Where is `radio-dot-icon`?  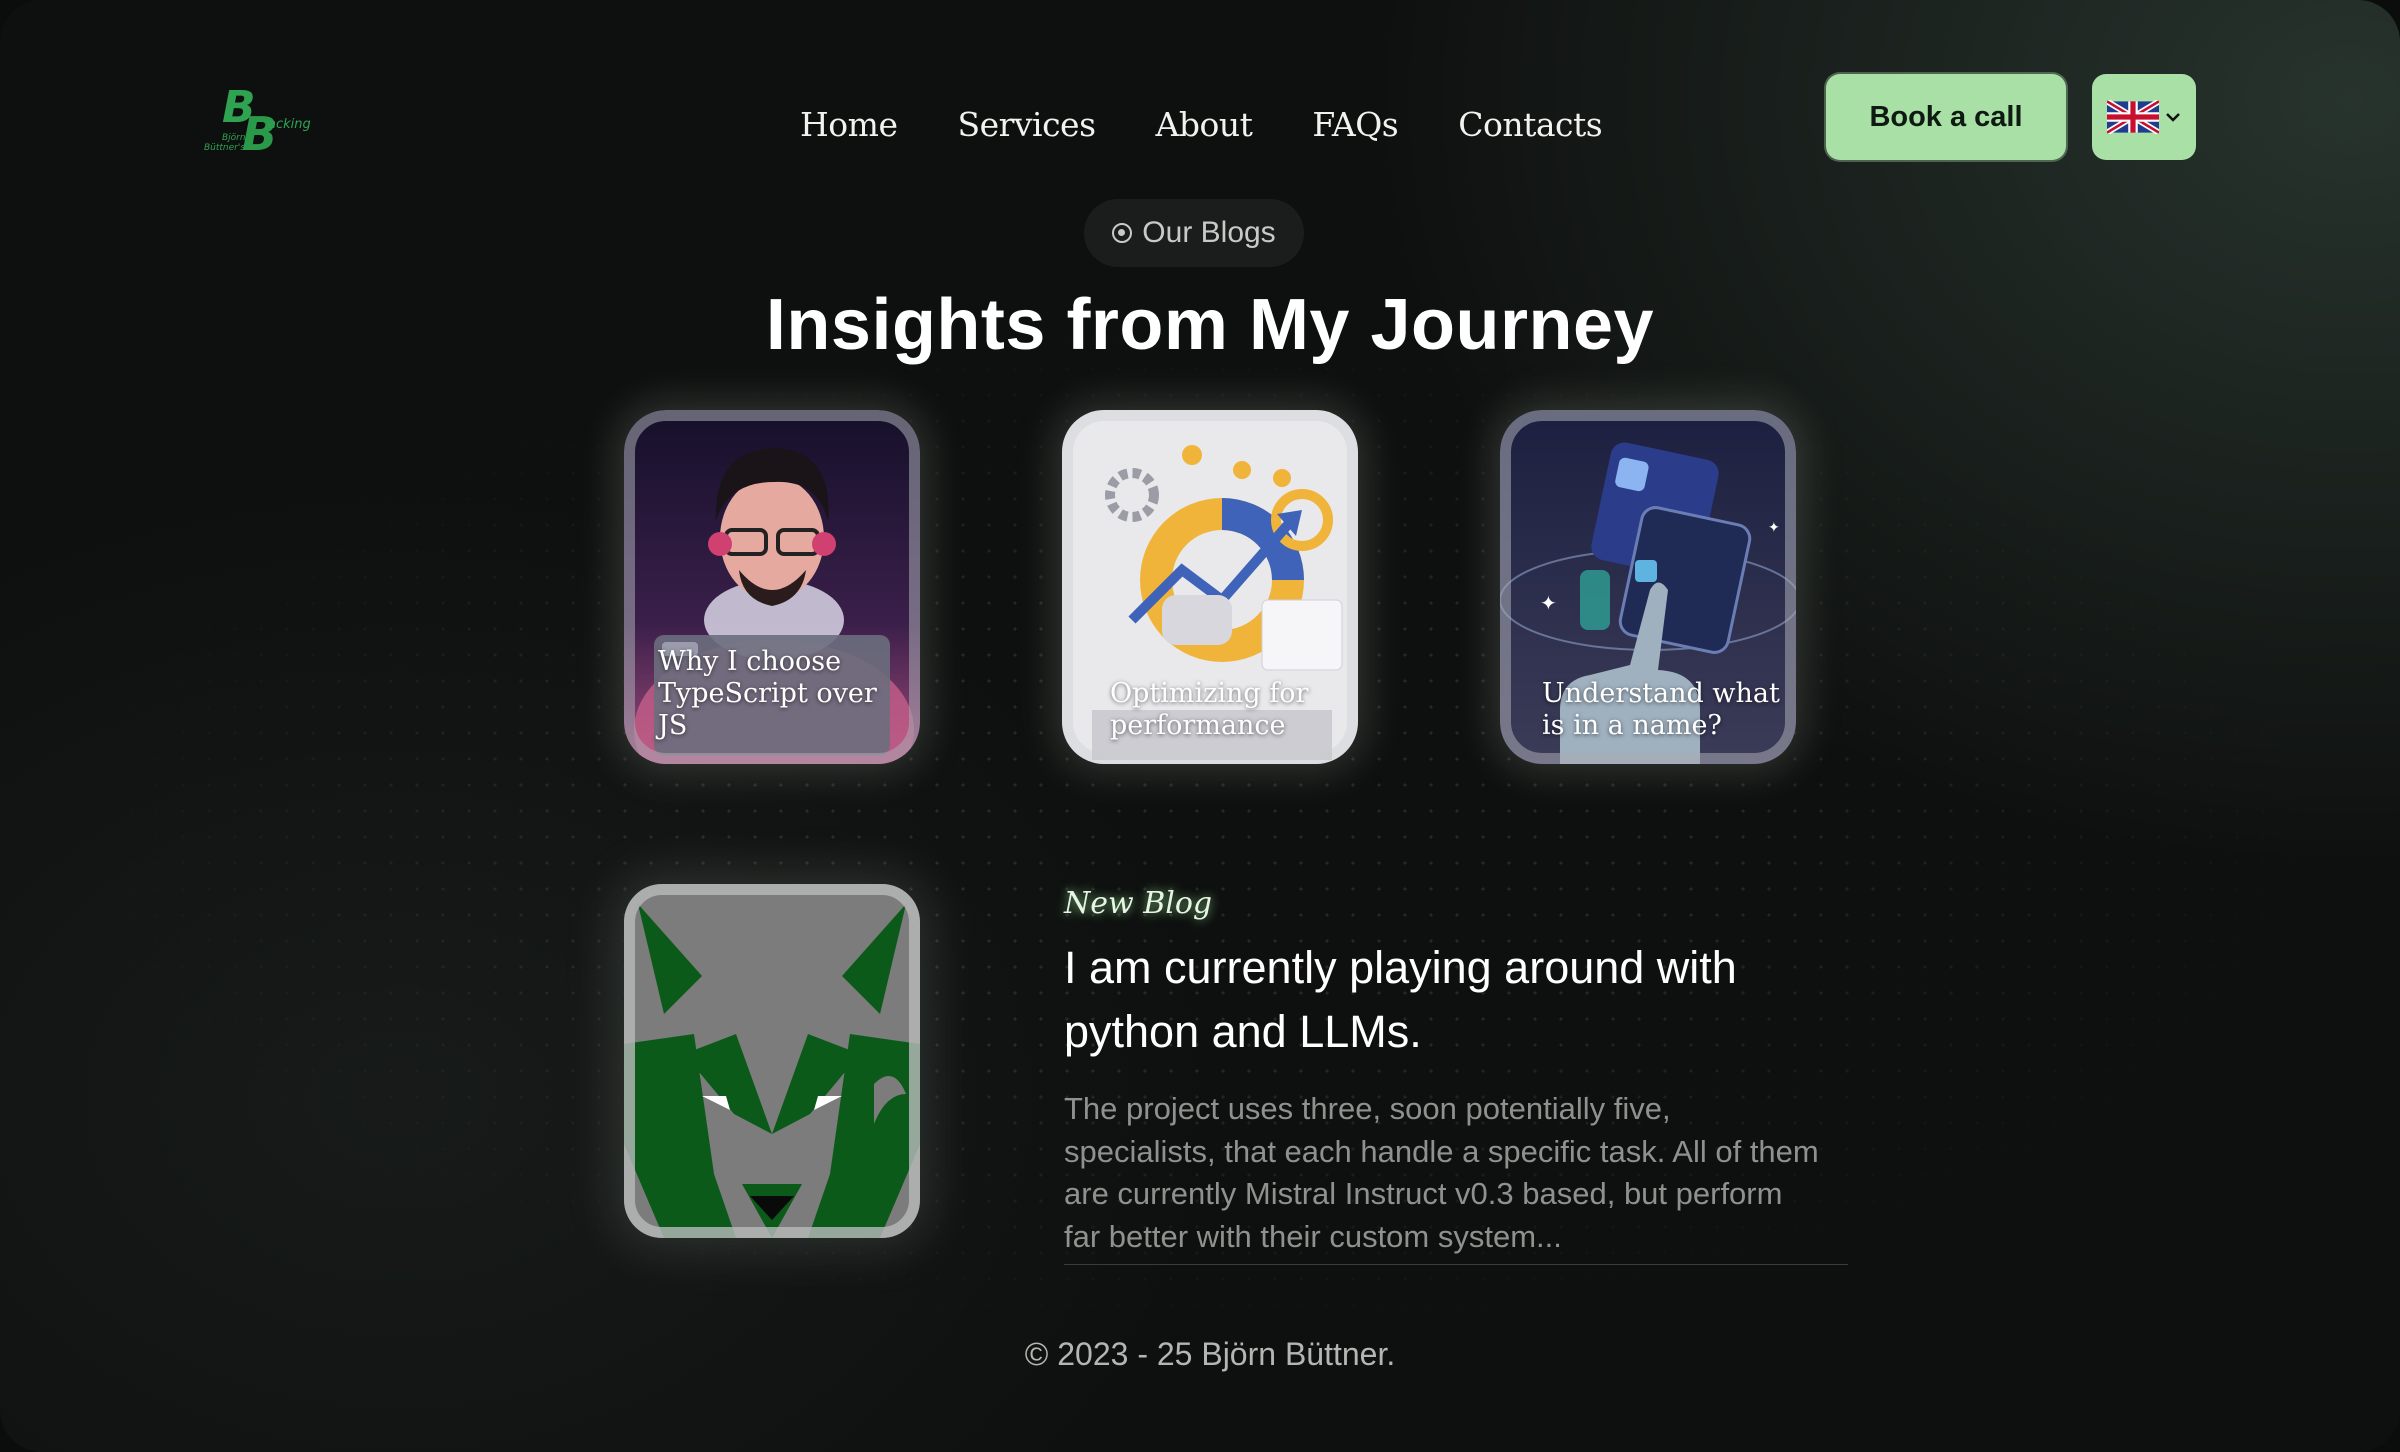
radio-dot-icon is located at coordinates (1122, 233).